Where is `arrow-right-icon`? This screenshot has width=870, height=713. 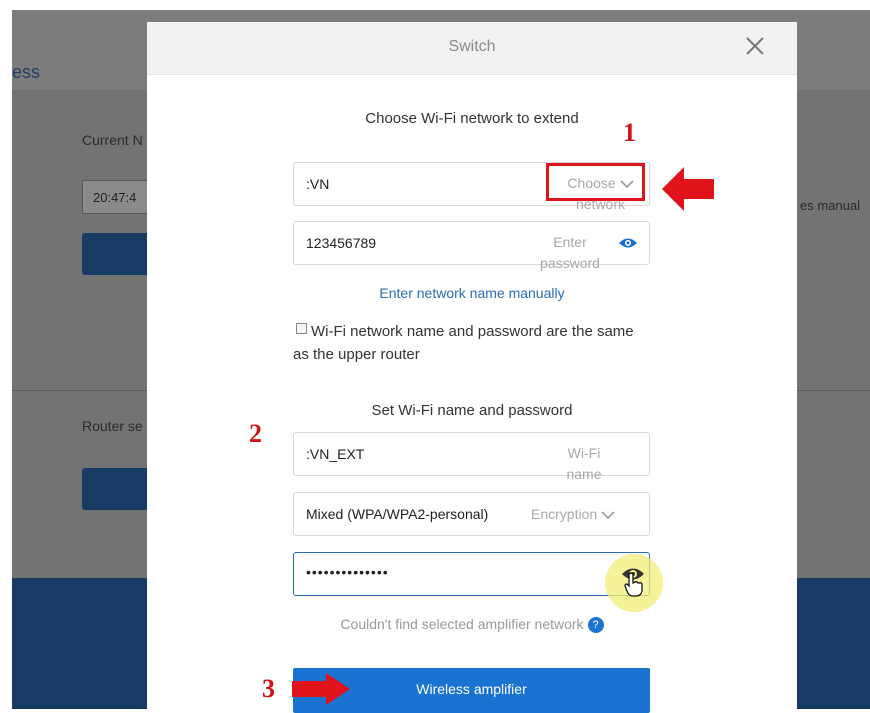
arrow-right-icon is located at coordinates (321, 689).